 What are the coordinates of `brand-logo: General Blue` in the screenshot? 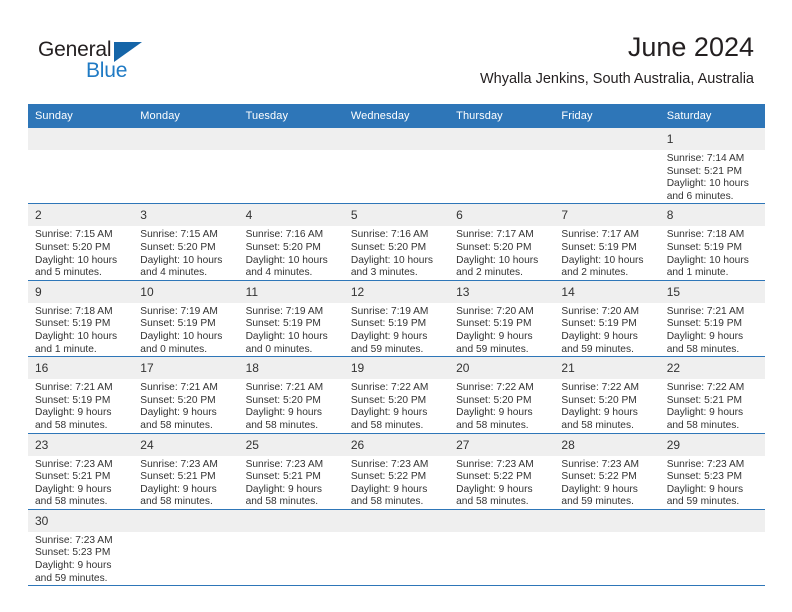 It's located at (98, 62).